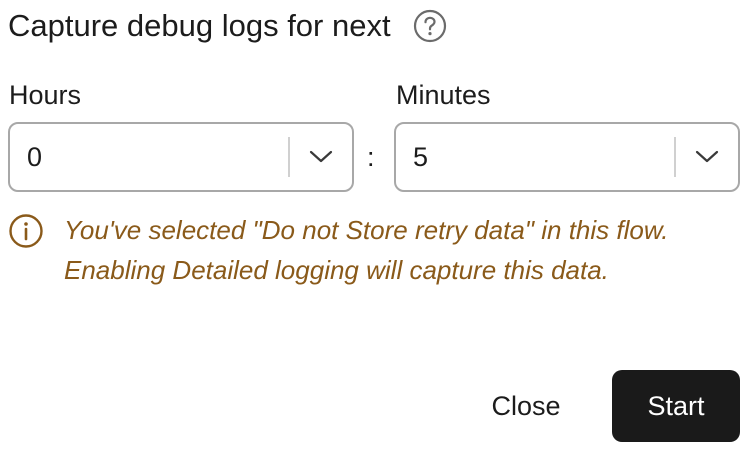  Describe the element at coordinates (430, 26) in the screenshot. I see `question-circle-icon` at that location.